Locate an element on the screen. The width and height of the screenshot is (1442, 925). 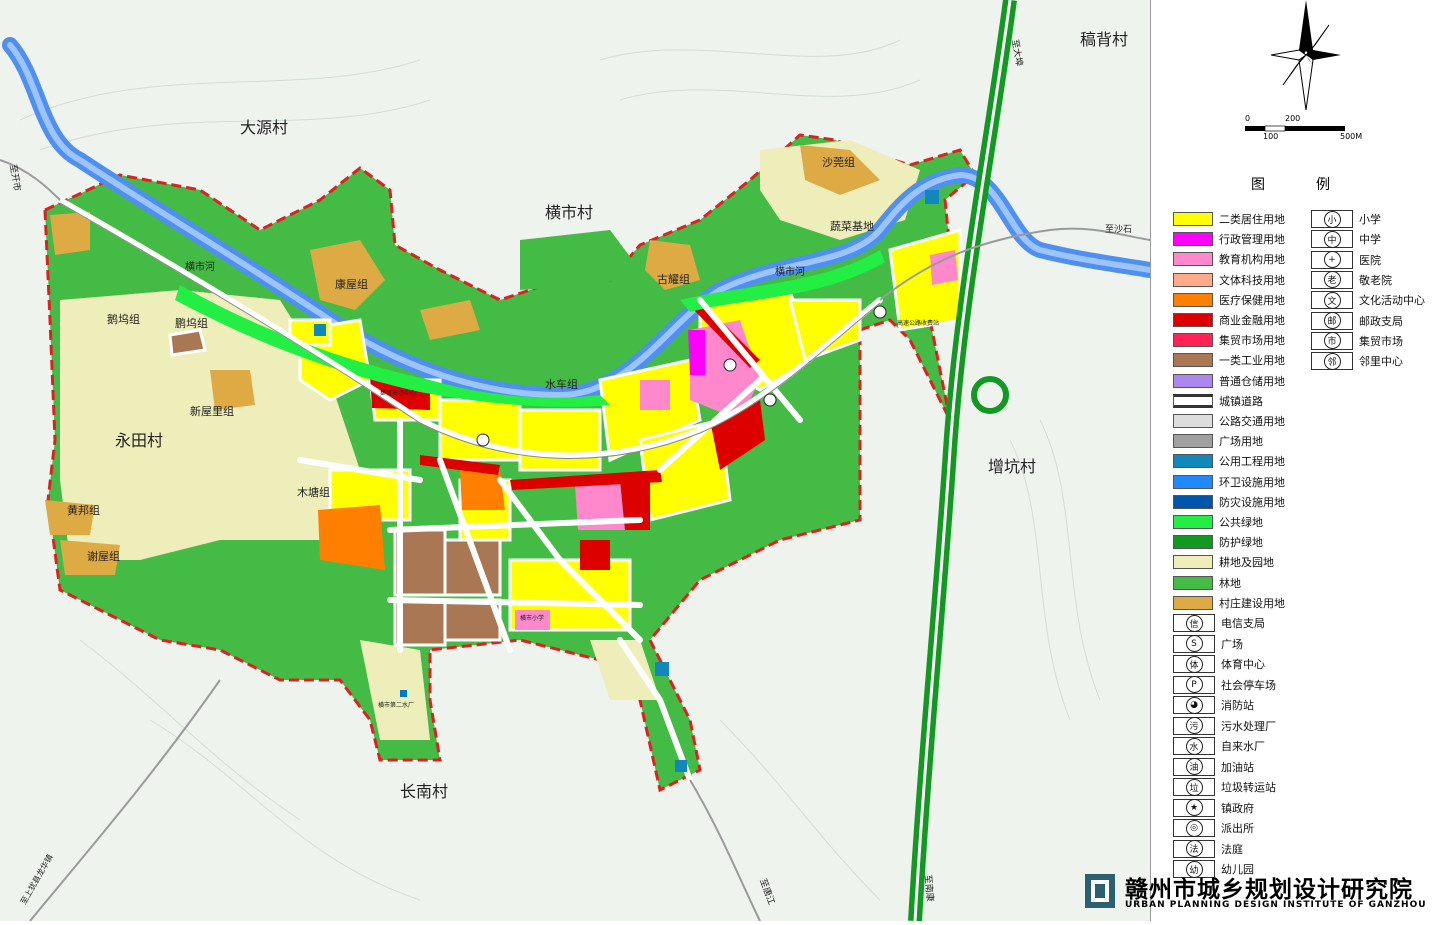
legend-symbol-label: 法庭 is located at coordinates (1232, 849).